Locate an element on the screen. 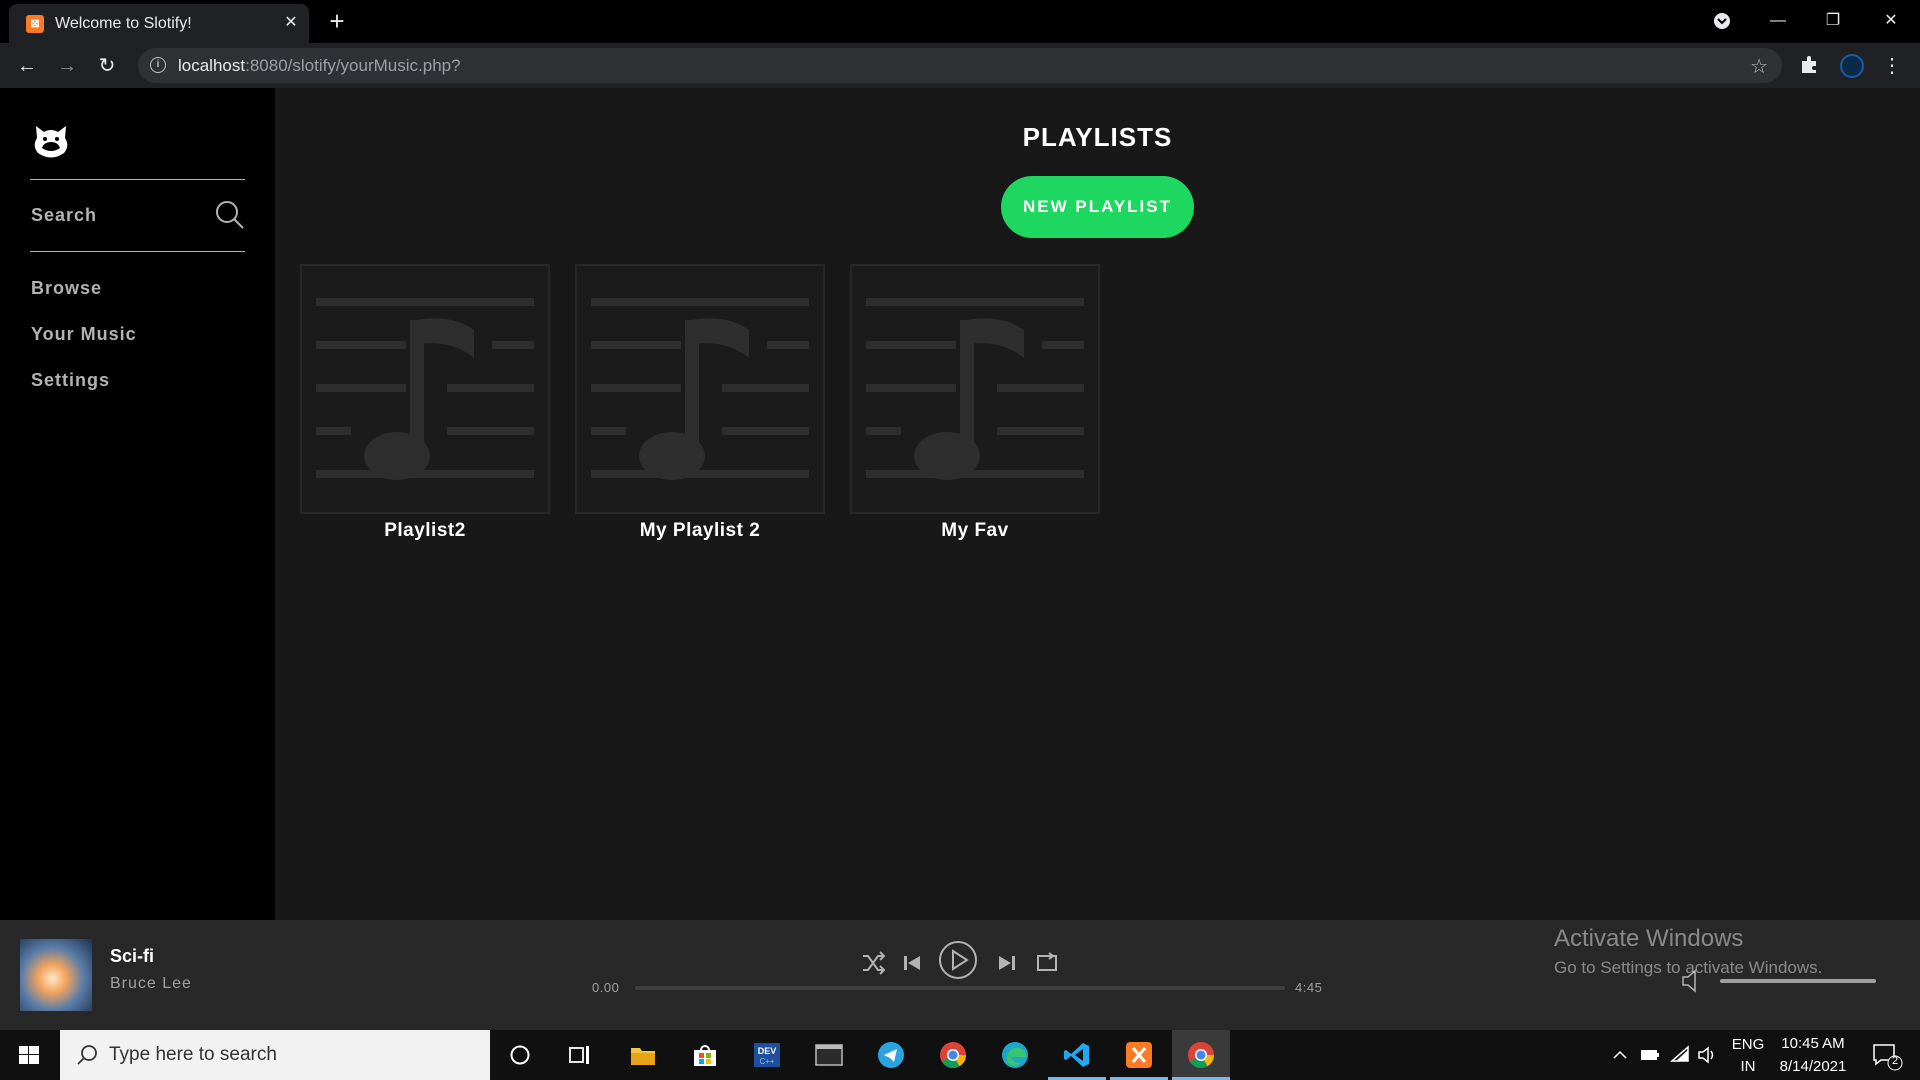 This screenshot has height=1080, width=1920. playlist-card: Playlist2 is located at coordinates (425, 403).